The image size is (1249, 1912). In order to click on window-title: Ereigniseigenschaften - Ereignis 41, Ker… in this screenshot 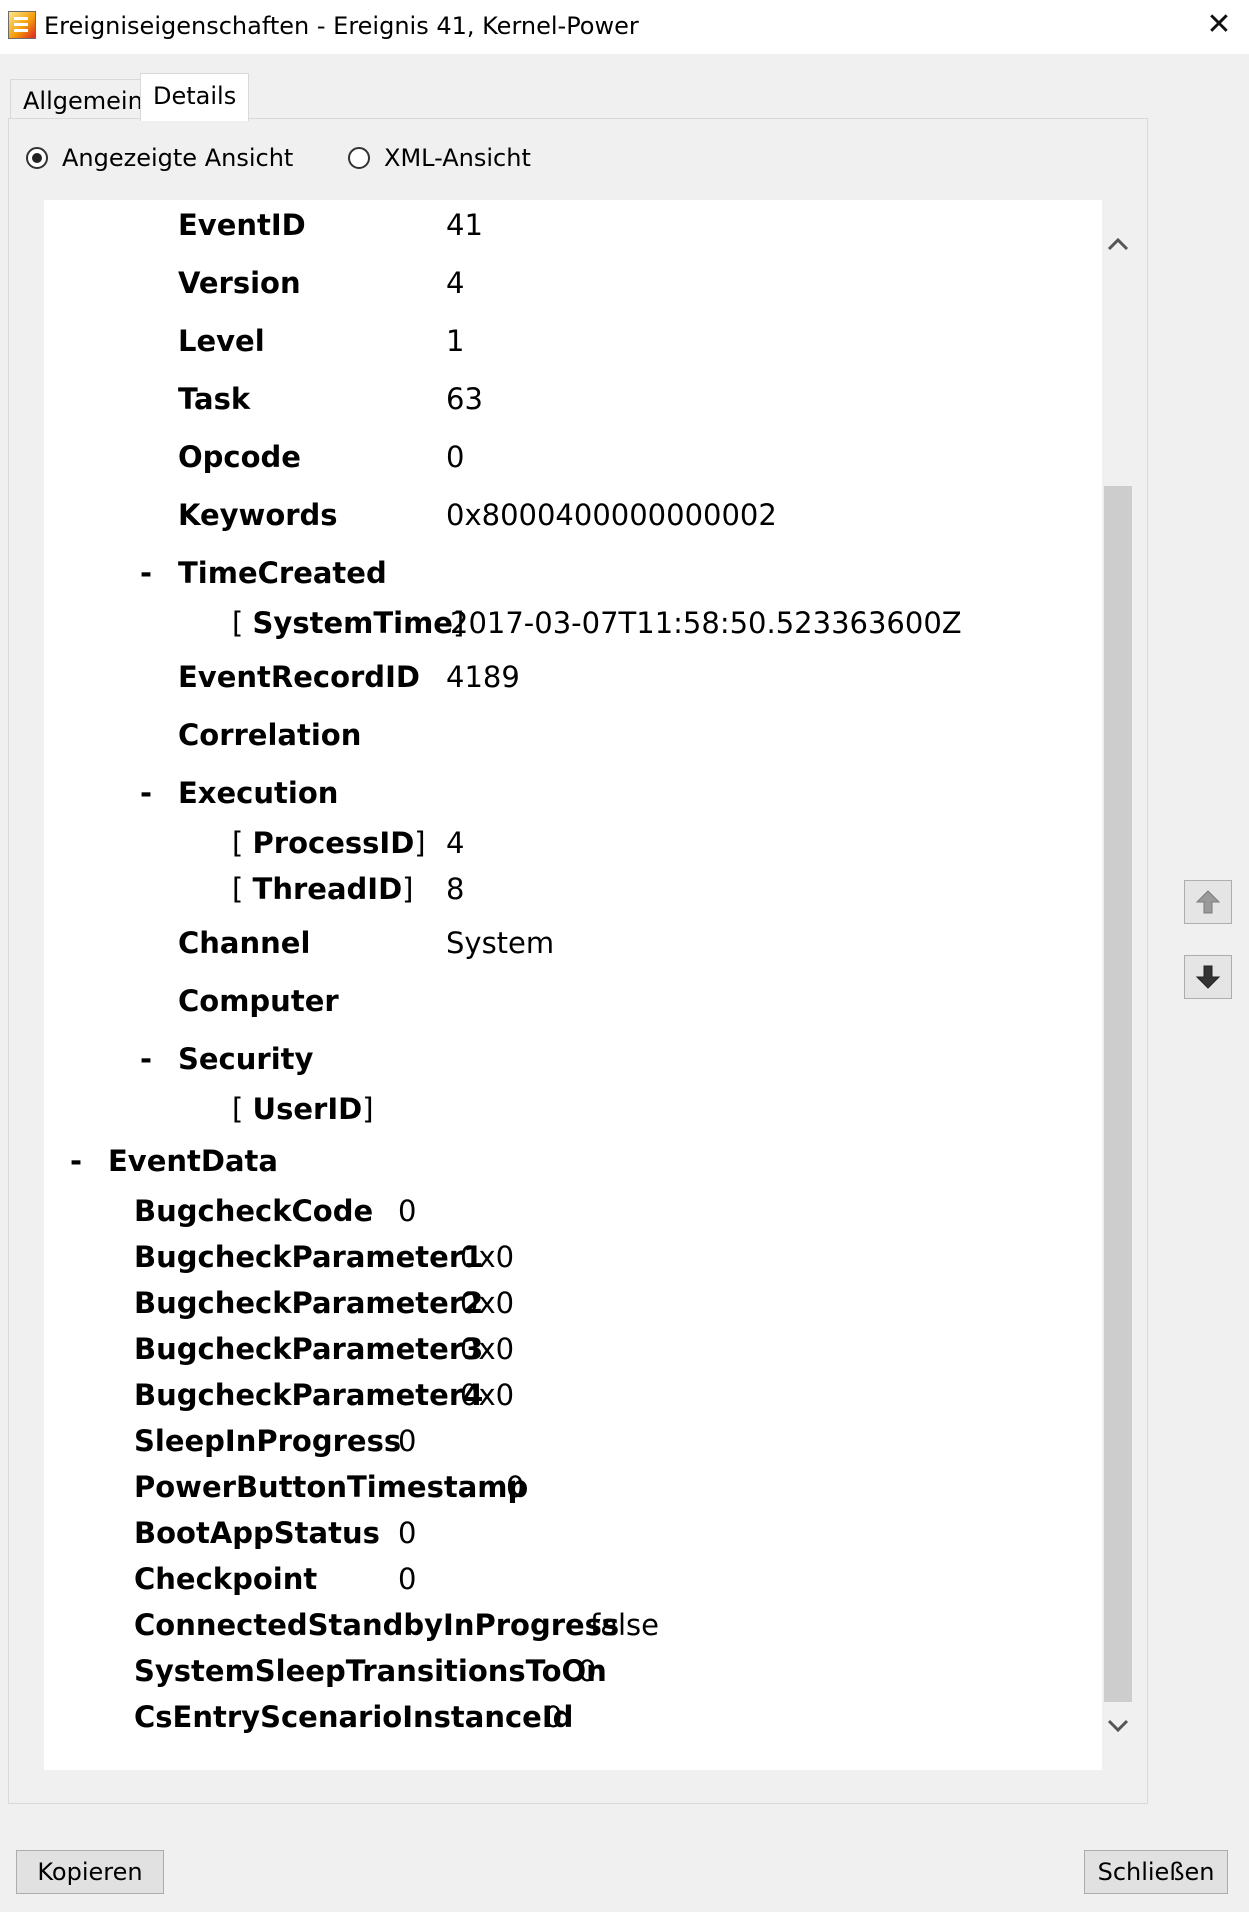, I will do `click(341, 26)`.